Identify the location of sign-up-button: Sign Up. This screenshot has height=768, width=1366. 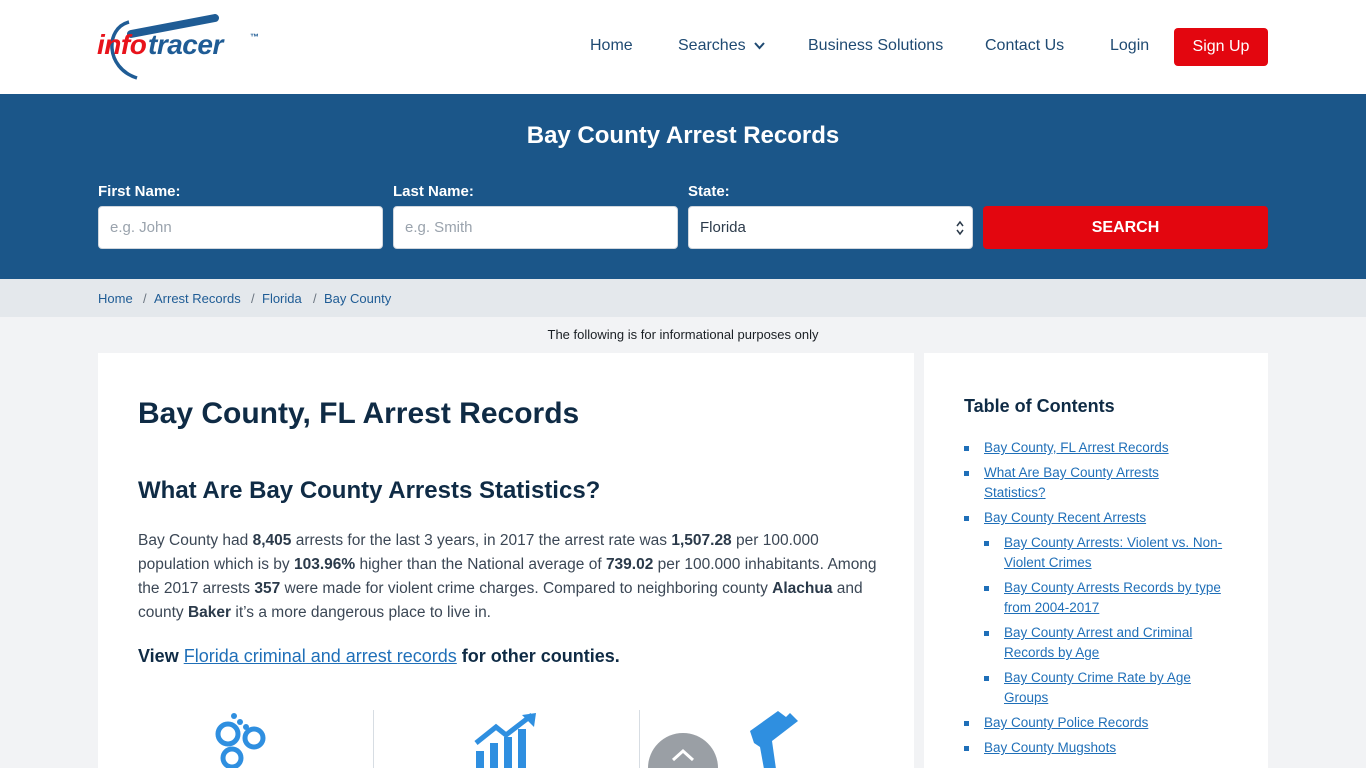
(1221, 47).